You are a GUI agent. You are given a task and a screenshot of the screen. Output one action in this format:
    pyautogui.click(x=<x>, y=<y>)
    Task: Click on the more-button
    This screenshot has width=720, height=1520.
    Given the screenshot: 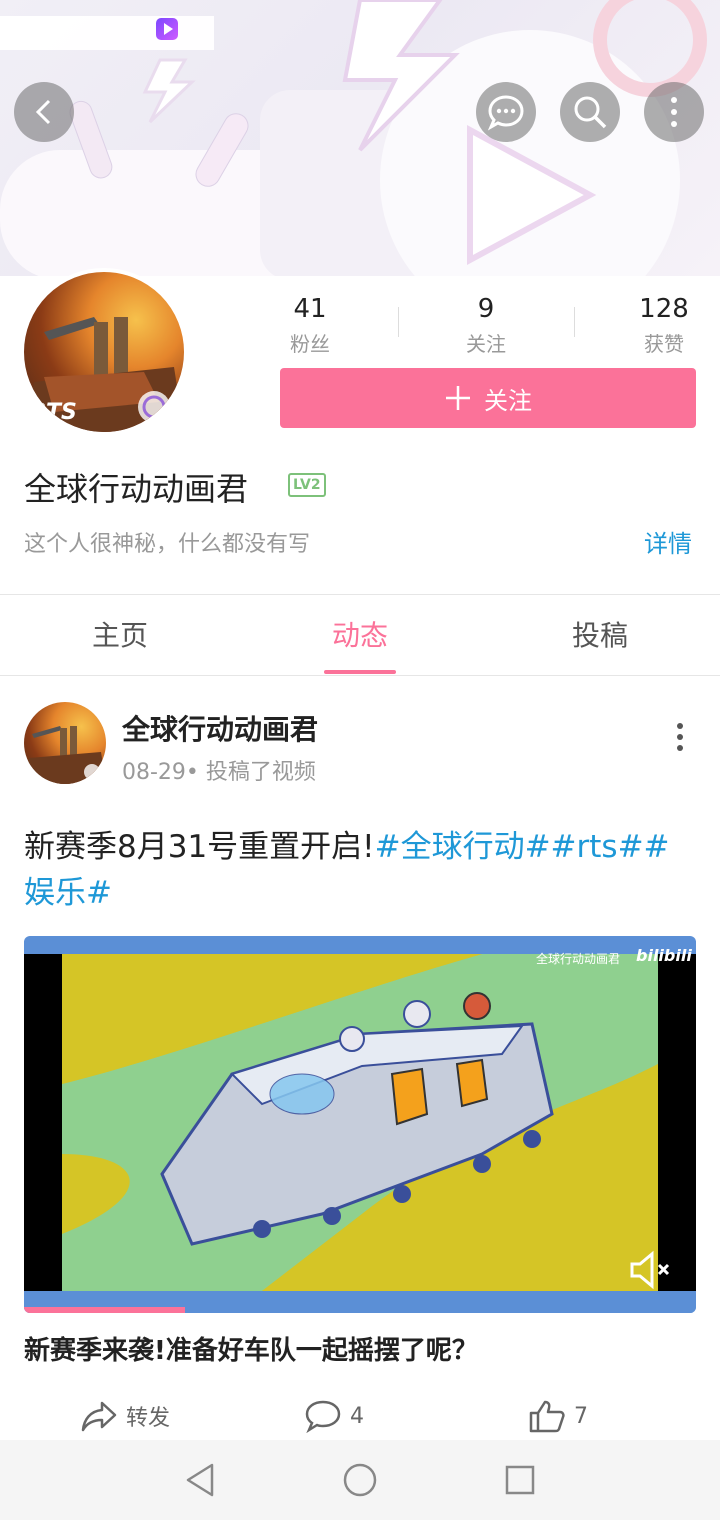 What is the action you would take?
    pyautogui.click(x=674, y=112)
    